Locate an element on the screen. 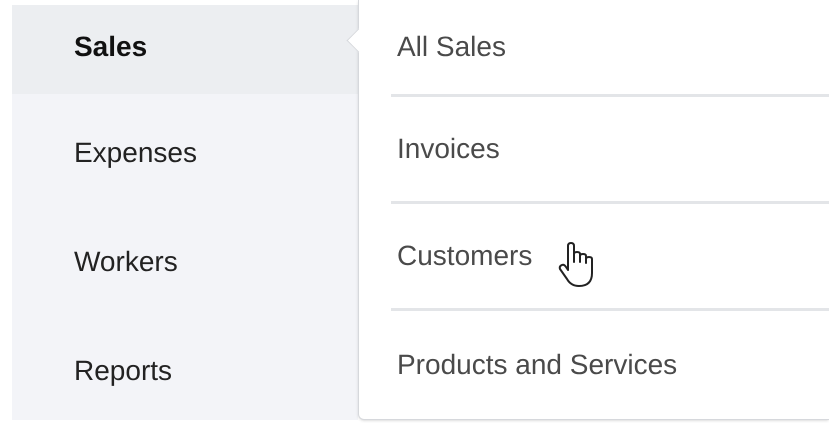  submenu-item: All Sales is located at coordinates (448, 47).